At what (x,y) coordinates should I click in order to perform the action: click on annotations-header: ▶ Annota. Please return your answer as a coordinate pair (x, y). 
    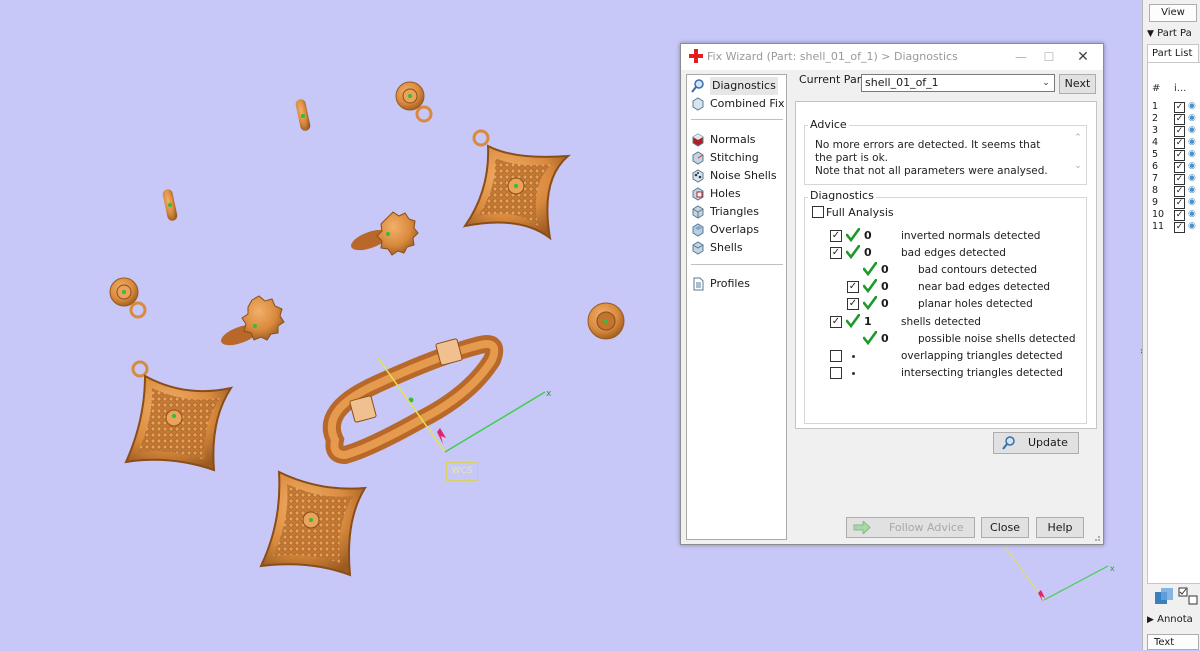
    Looking at the image, I should click on (1173, 619).